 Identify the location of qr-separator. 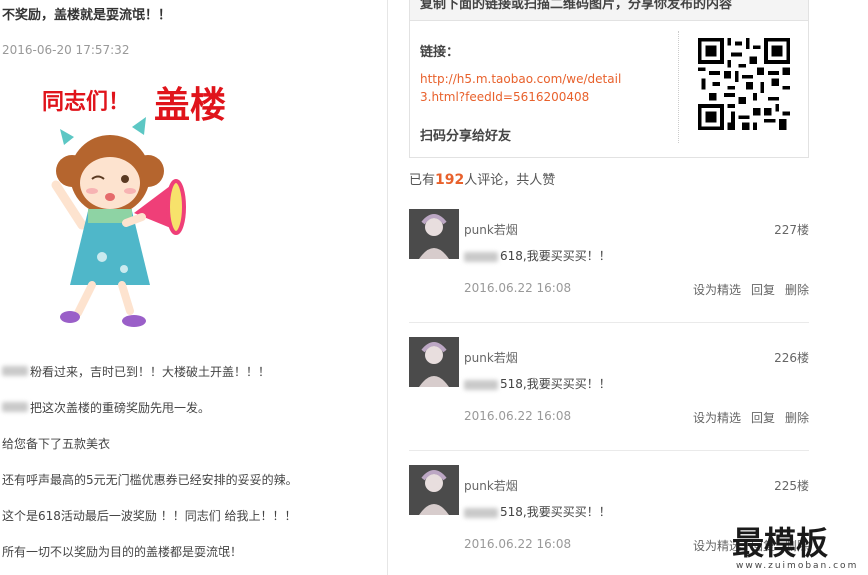
(678, 87).